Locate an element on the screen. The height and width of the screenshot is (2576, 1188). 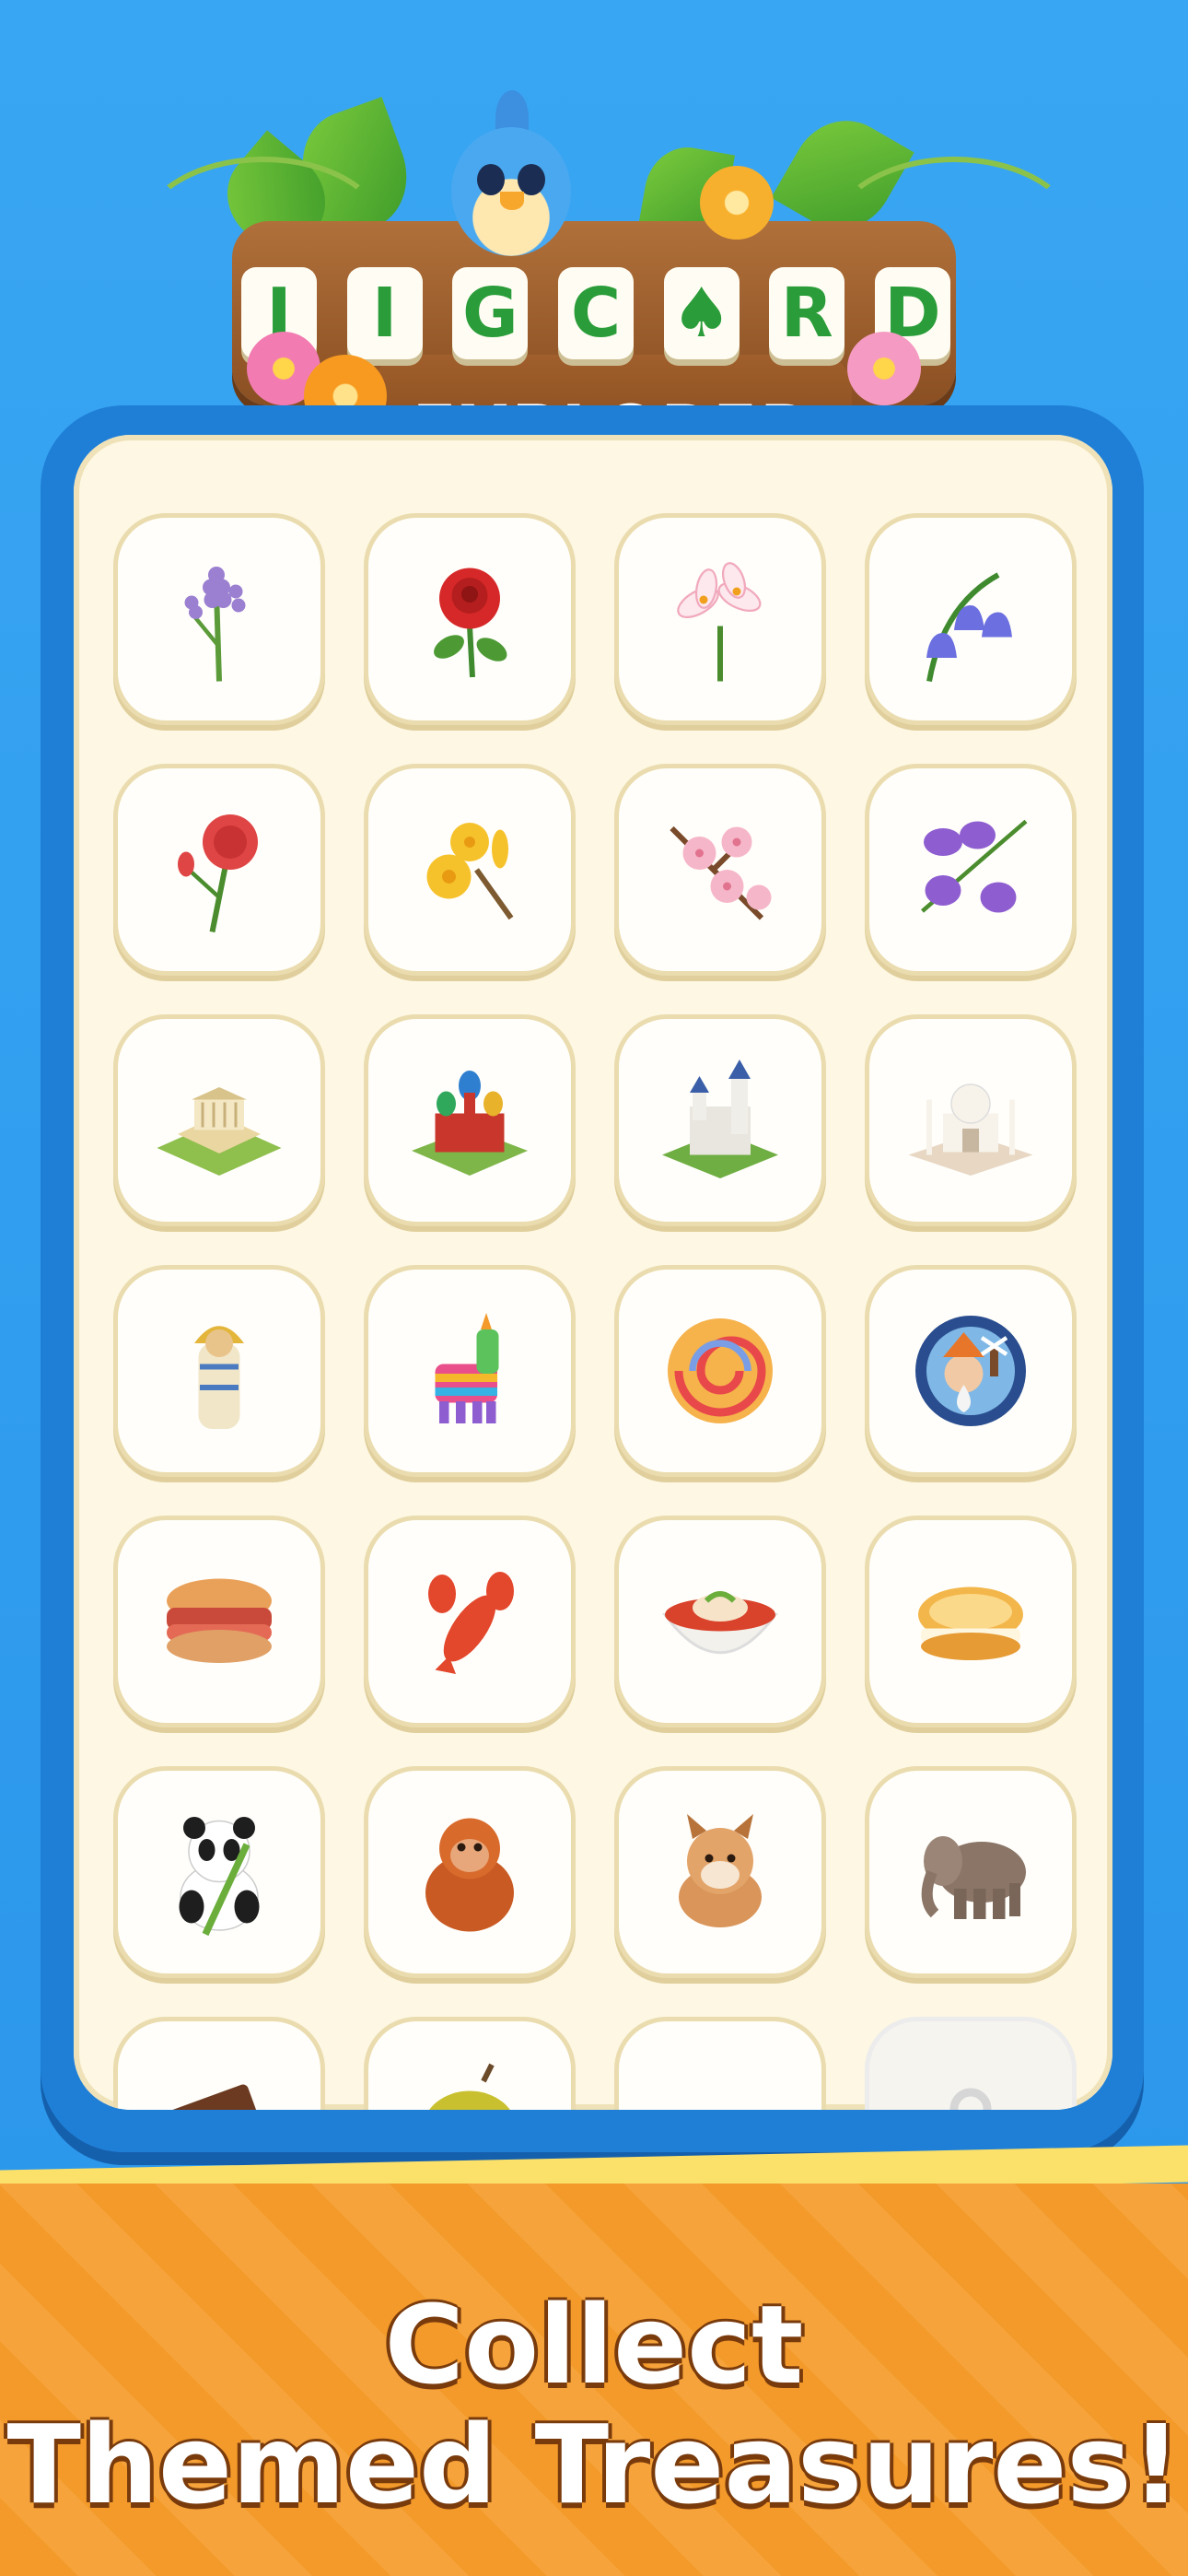
pastry-icon is located at coordinates (970, 1623).